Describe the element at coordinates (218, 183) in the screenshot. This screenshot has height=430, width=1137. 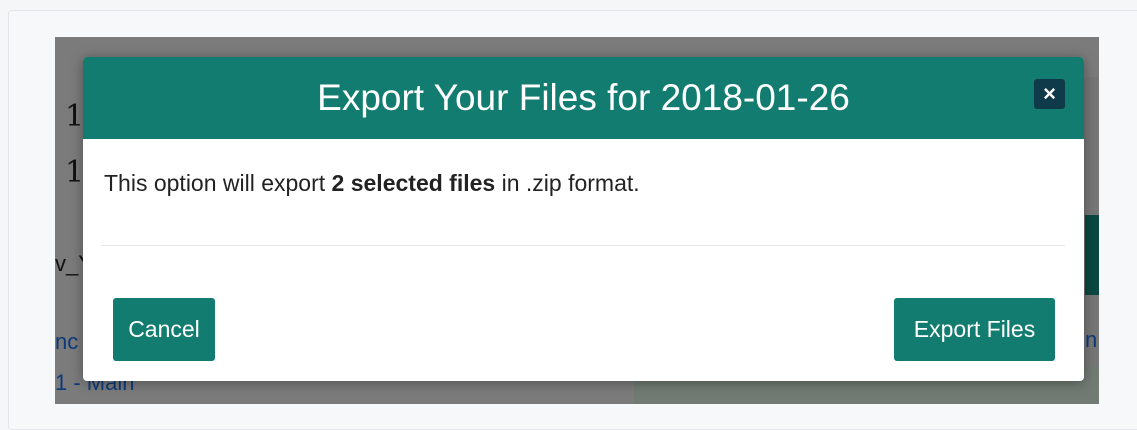
I see `message-prefix: This option will export` at that location.